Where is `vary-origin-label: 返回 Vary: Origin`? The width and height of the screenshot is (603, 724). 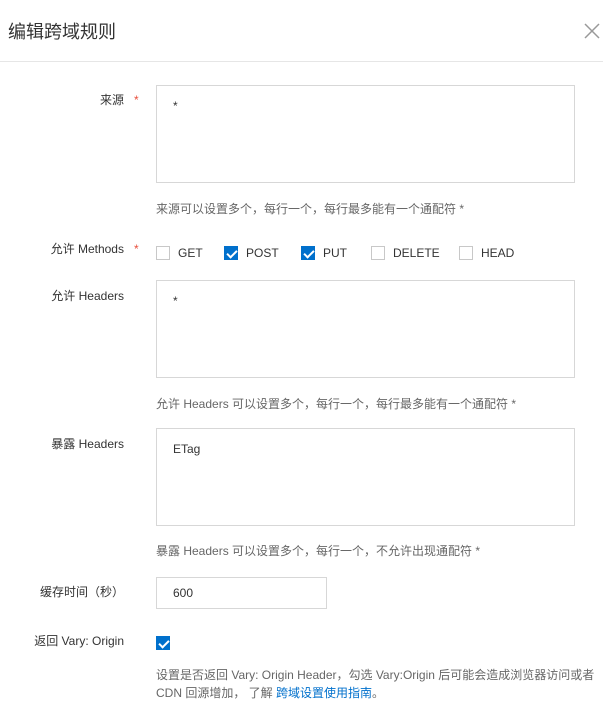 vary-origin-label: 返回 Vary: Origin is located at coordinates (79, 641).